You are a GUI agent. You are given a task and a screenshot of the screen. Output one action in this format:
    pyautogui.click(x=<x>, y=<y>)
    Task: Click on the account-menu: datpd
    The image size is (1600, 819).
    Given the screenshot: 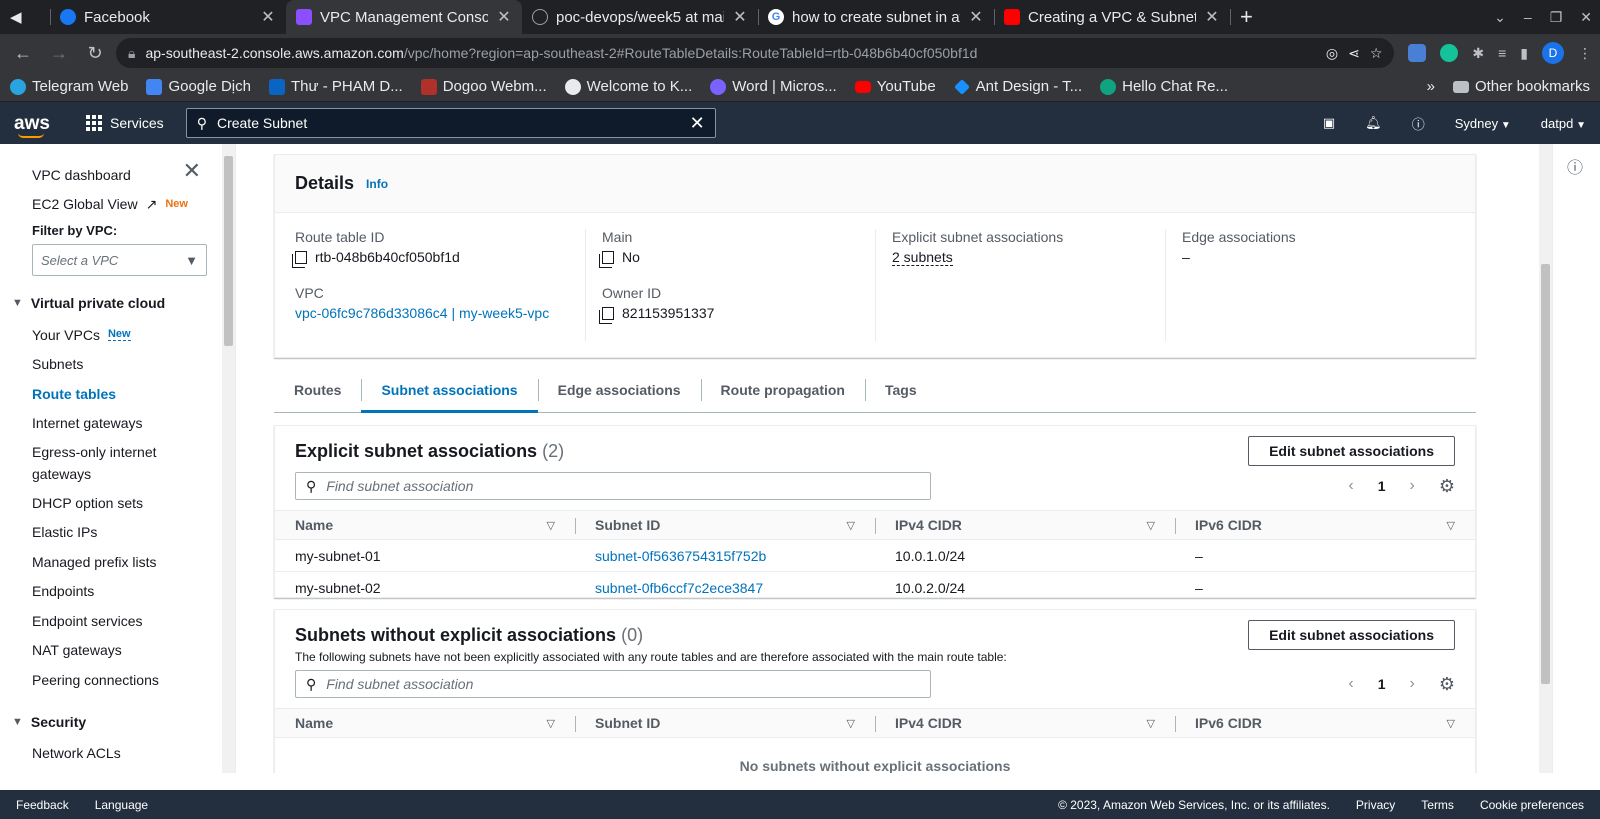 What is the action you would take?
    pyautogui.click(x=1563, y=123)
    